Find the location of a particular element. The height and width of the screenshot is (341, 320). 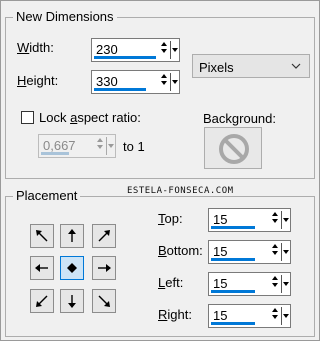

place-top-button is located at coordinates (72, 236).